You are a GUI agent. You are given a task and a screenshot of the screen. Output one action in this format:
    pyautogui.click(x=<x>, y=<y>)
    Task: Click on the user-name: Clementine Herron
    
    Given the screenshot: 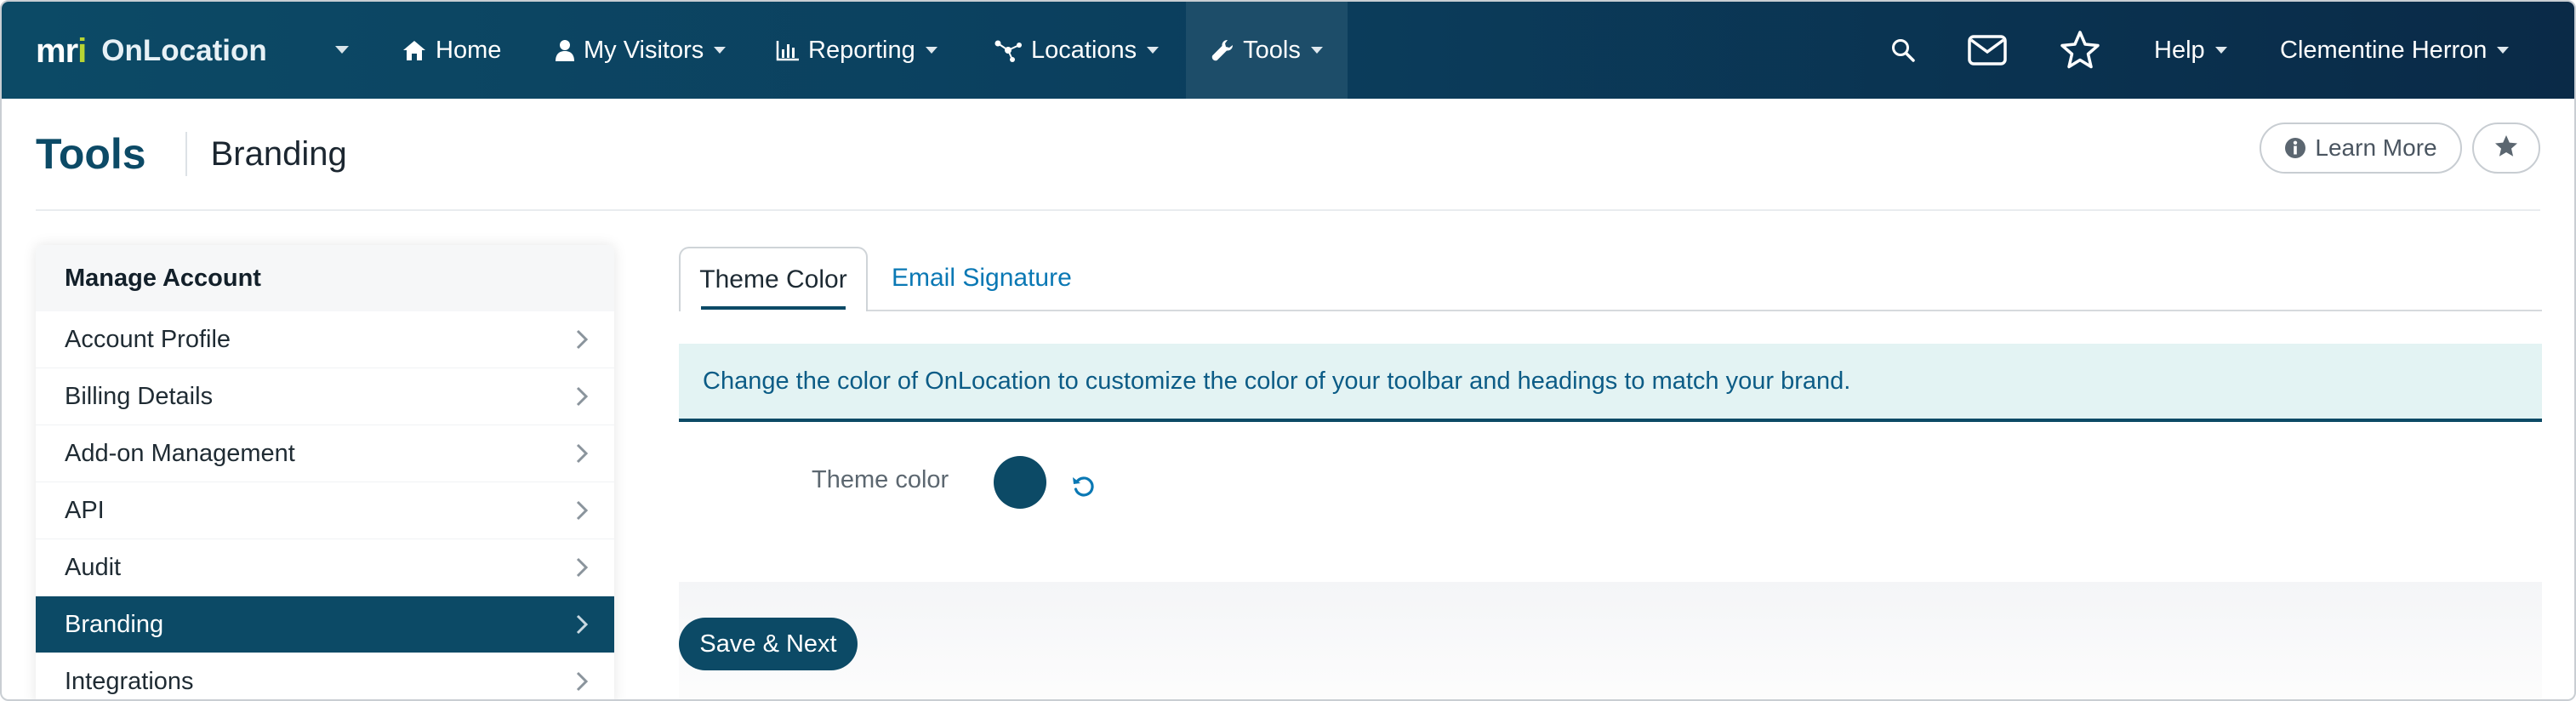 What is the action you would take?
    pyautogui.click(x=2384, y=50)
    